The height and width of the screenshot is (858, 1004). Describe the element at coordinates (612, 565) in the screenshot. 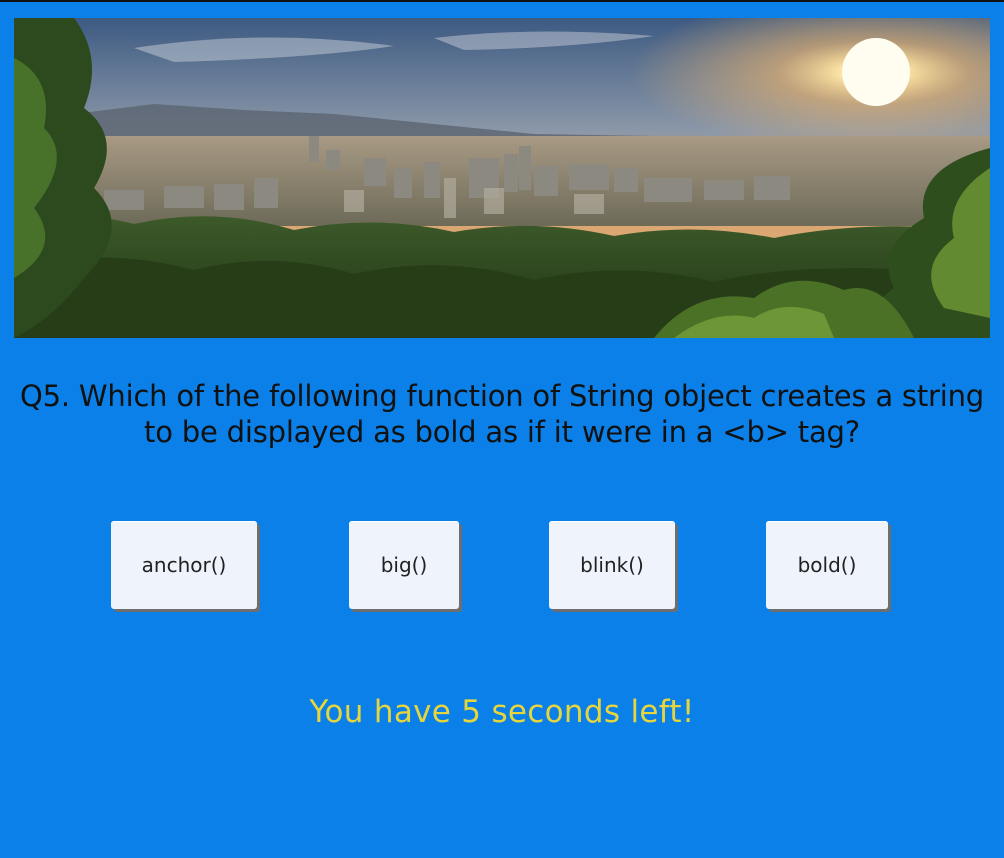

I see `answer-button-blink: blink()` at that location.